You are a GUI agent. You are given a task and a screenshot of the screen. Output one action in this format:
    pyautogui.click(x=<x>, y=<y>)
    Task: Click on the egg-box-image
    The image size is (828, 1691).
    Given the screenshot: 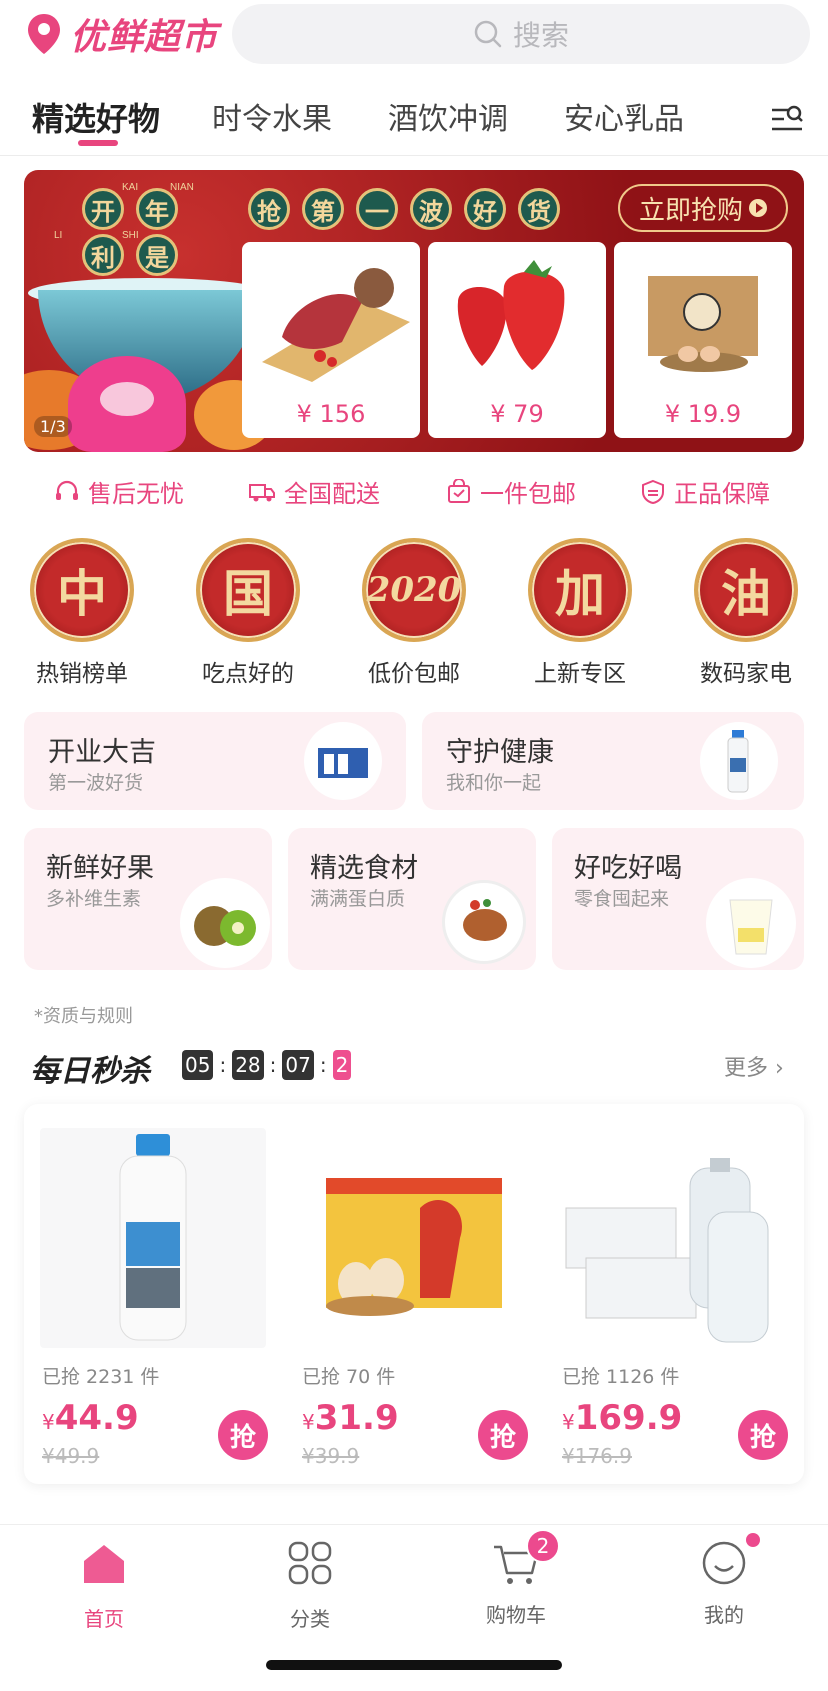 What is the action you would take?
    pyautogui.click(x=703, y=324)
    